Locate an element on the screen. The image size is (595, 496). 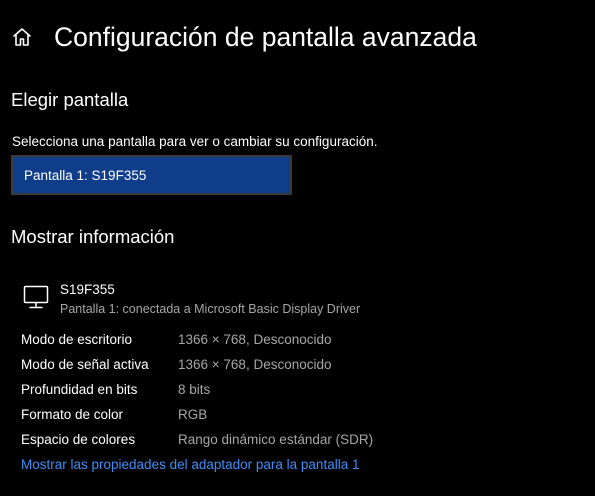
info-label: Modo de escritorio is located at coordinates (77, 339).